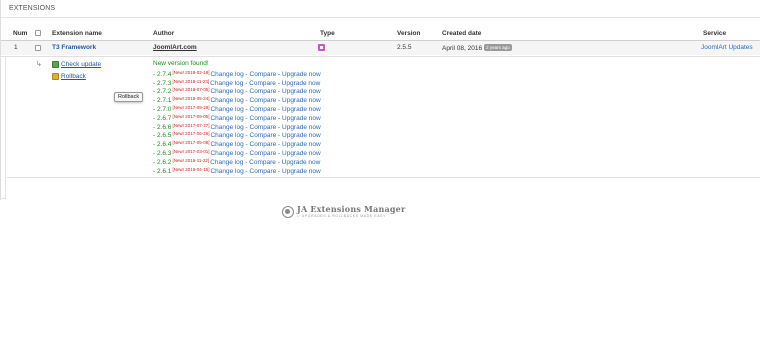 This screenshot has width=760, height=338. I want to click on header-extension-name: Extension name, so click(77, 33).